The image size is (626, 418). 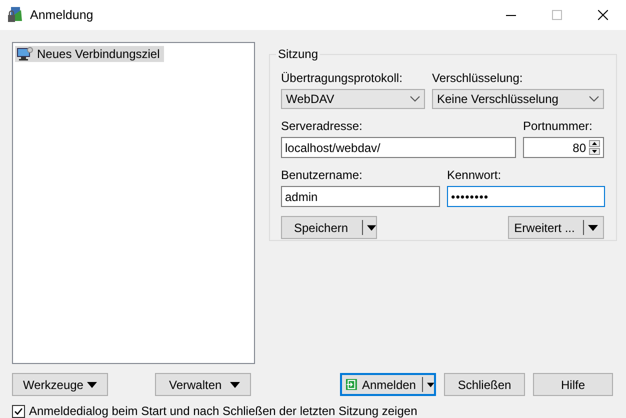 What do you see at coordinates (603, 15) in the screenshot?
I see `close-icon` at bounding box center [603, 15].